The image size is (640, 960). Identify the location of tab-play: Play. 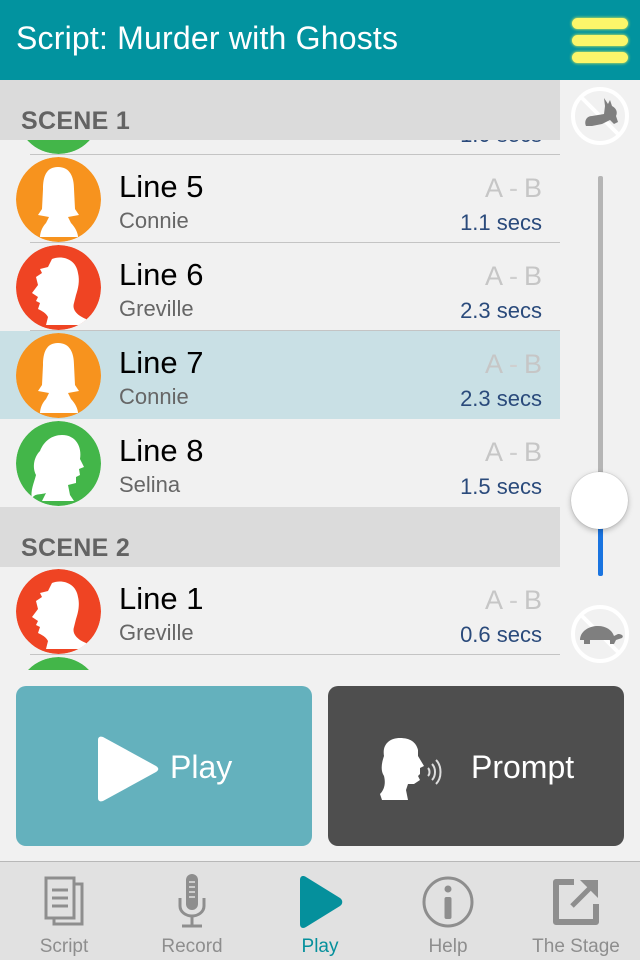
(320, 911).